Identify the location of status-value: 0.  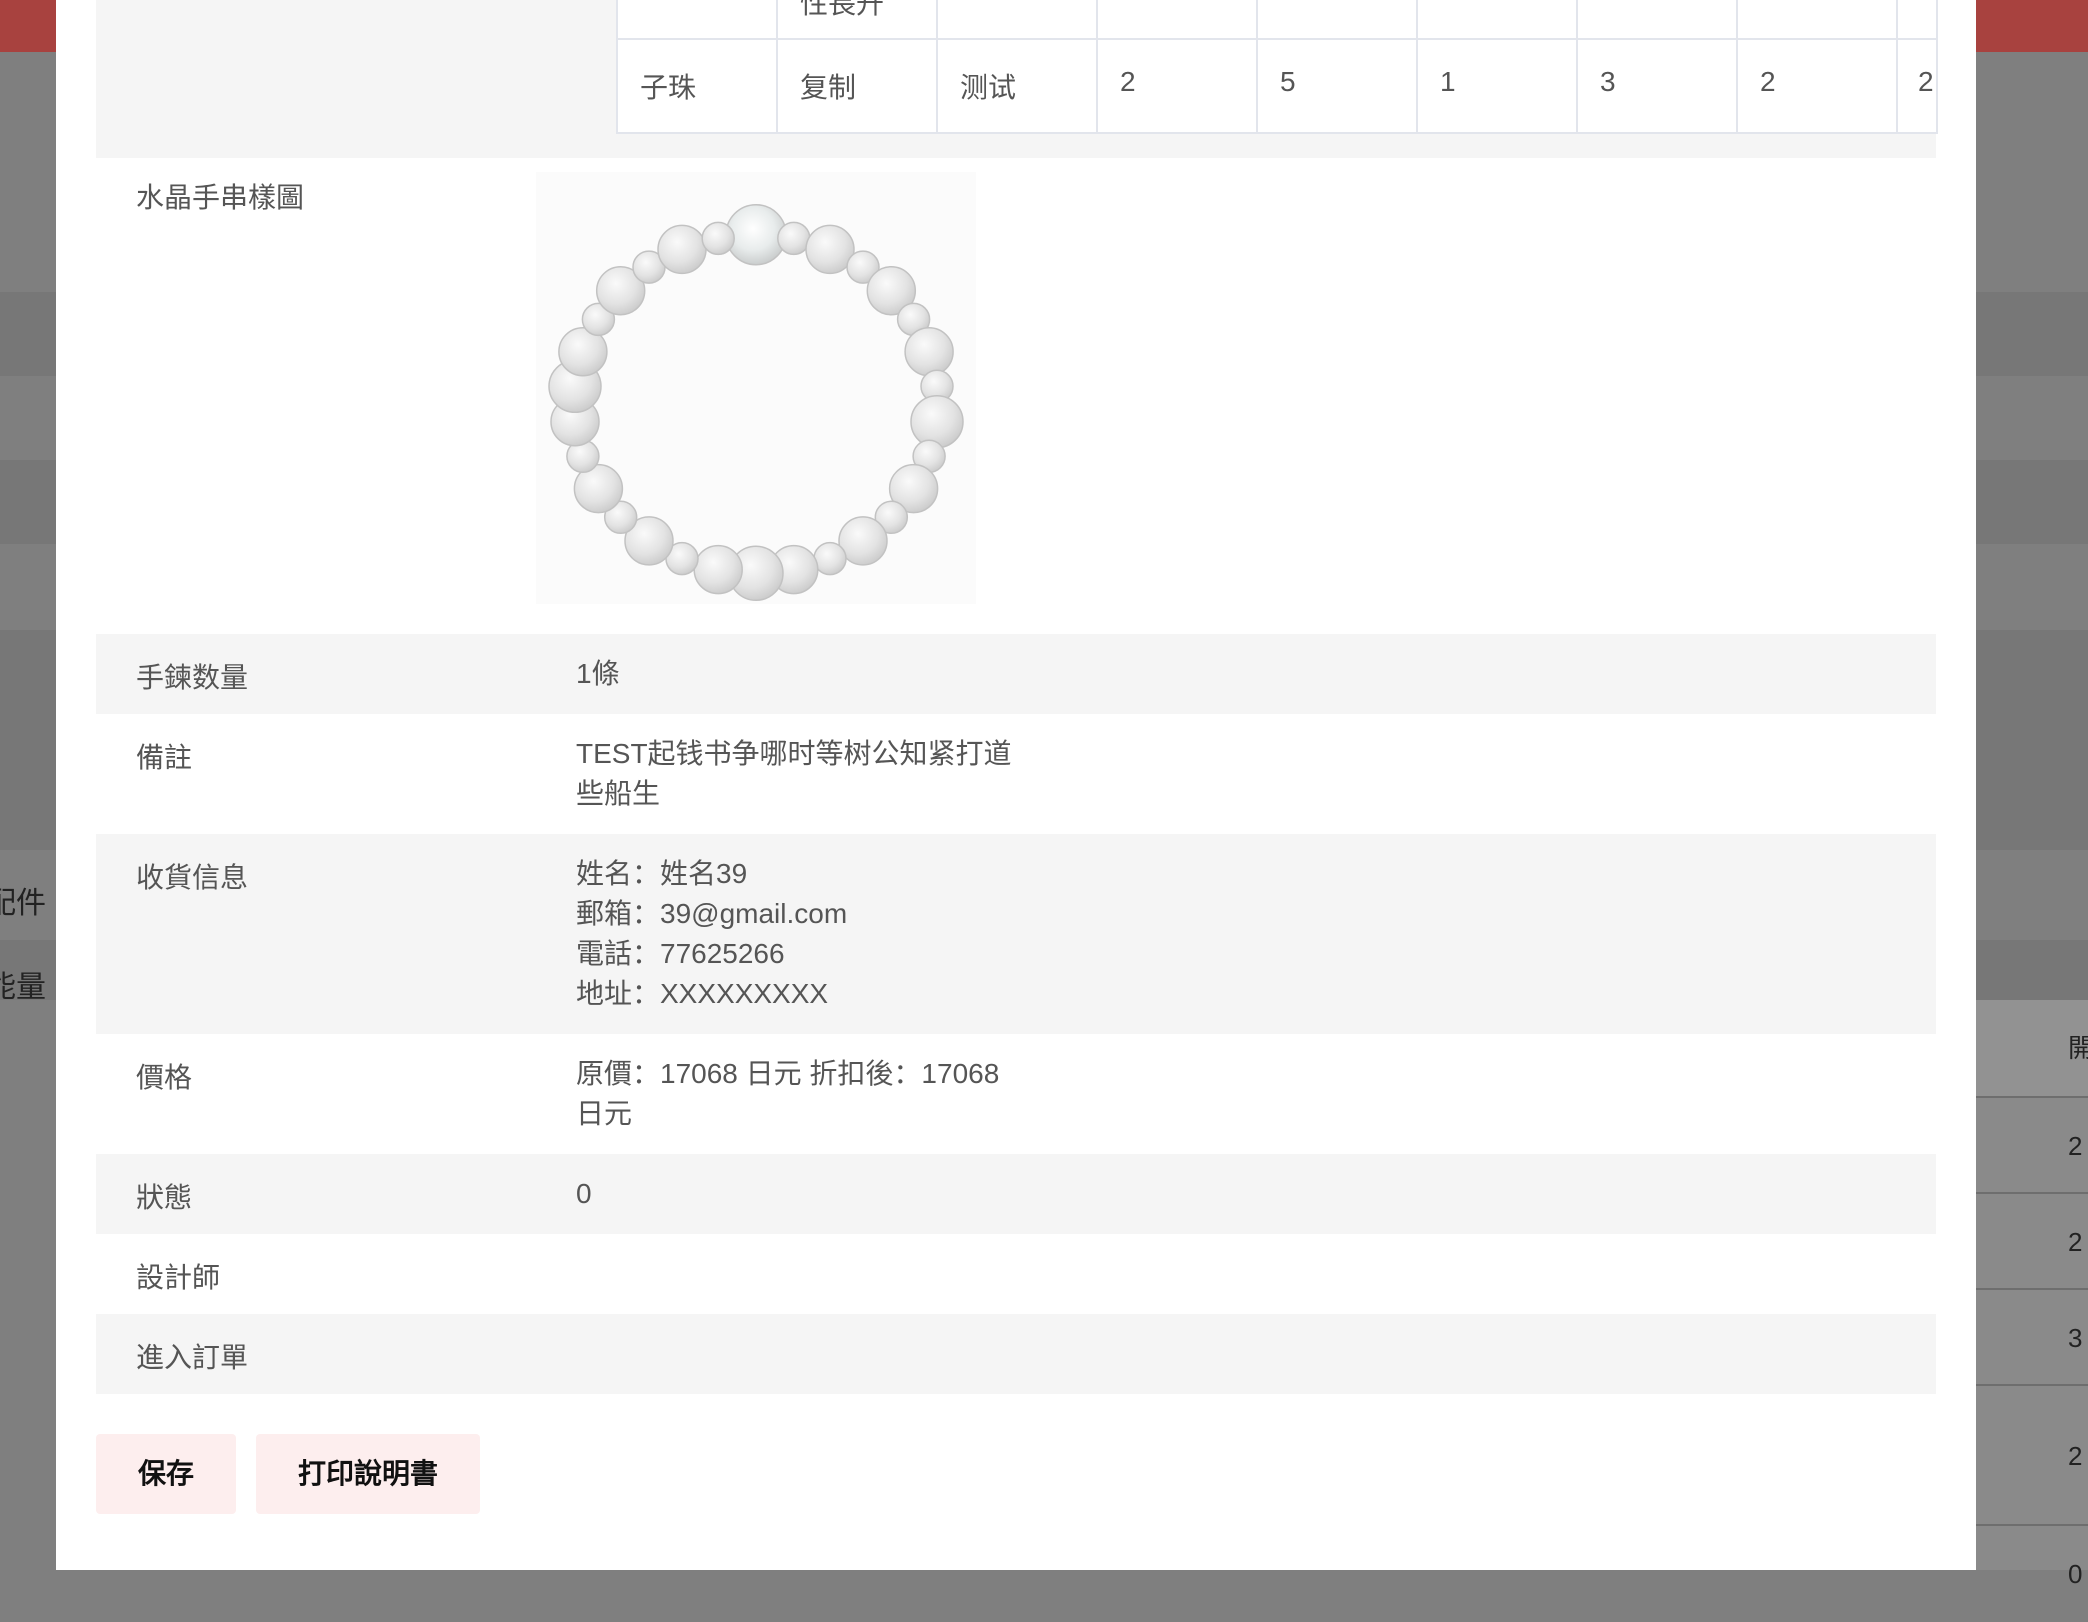
(584, 1193).